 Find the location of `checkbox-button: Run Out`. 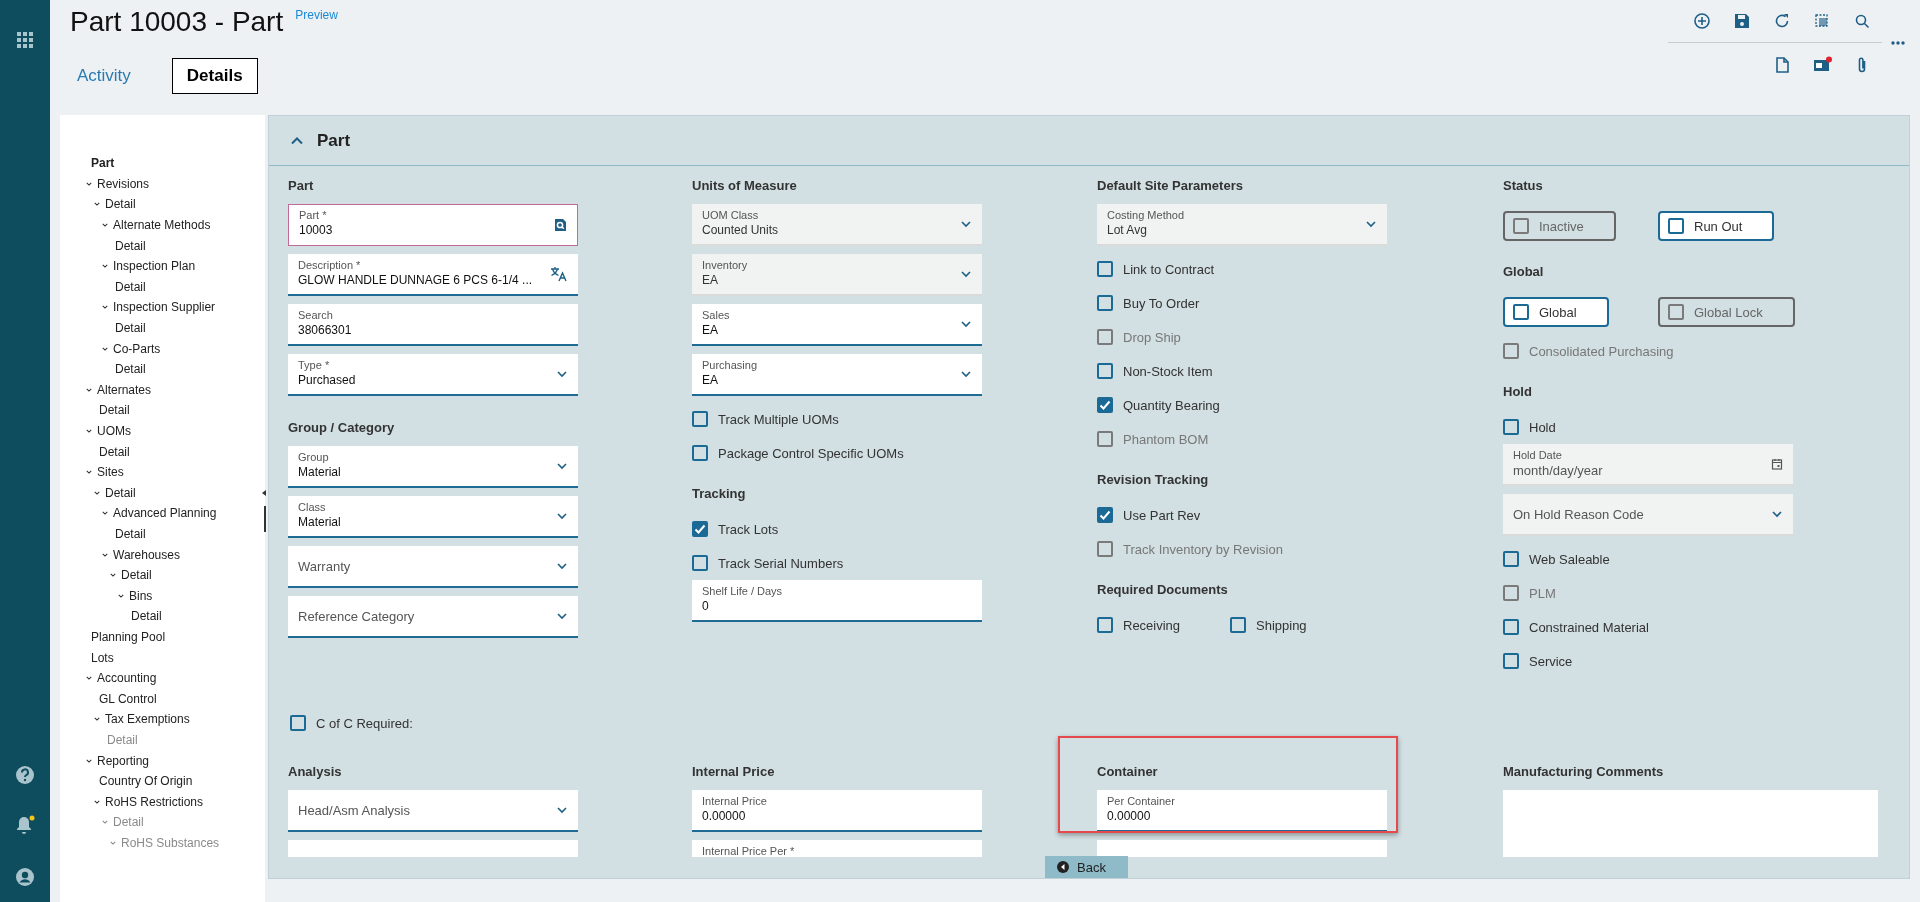

checkbox-button: Run Out is located at coordinates (1716, 226).